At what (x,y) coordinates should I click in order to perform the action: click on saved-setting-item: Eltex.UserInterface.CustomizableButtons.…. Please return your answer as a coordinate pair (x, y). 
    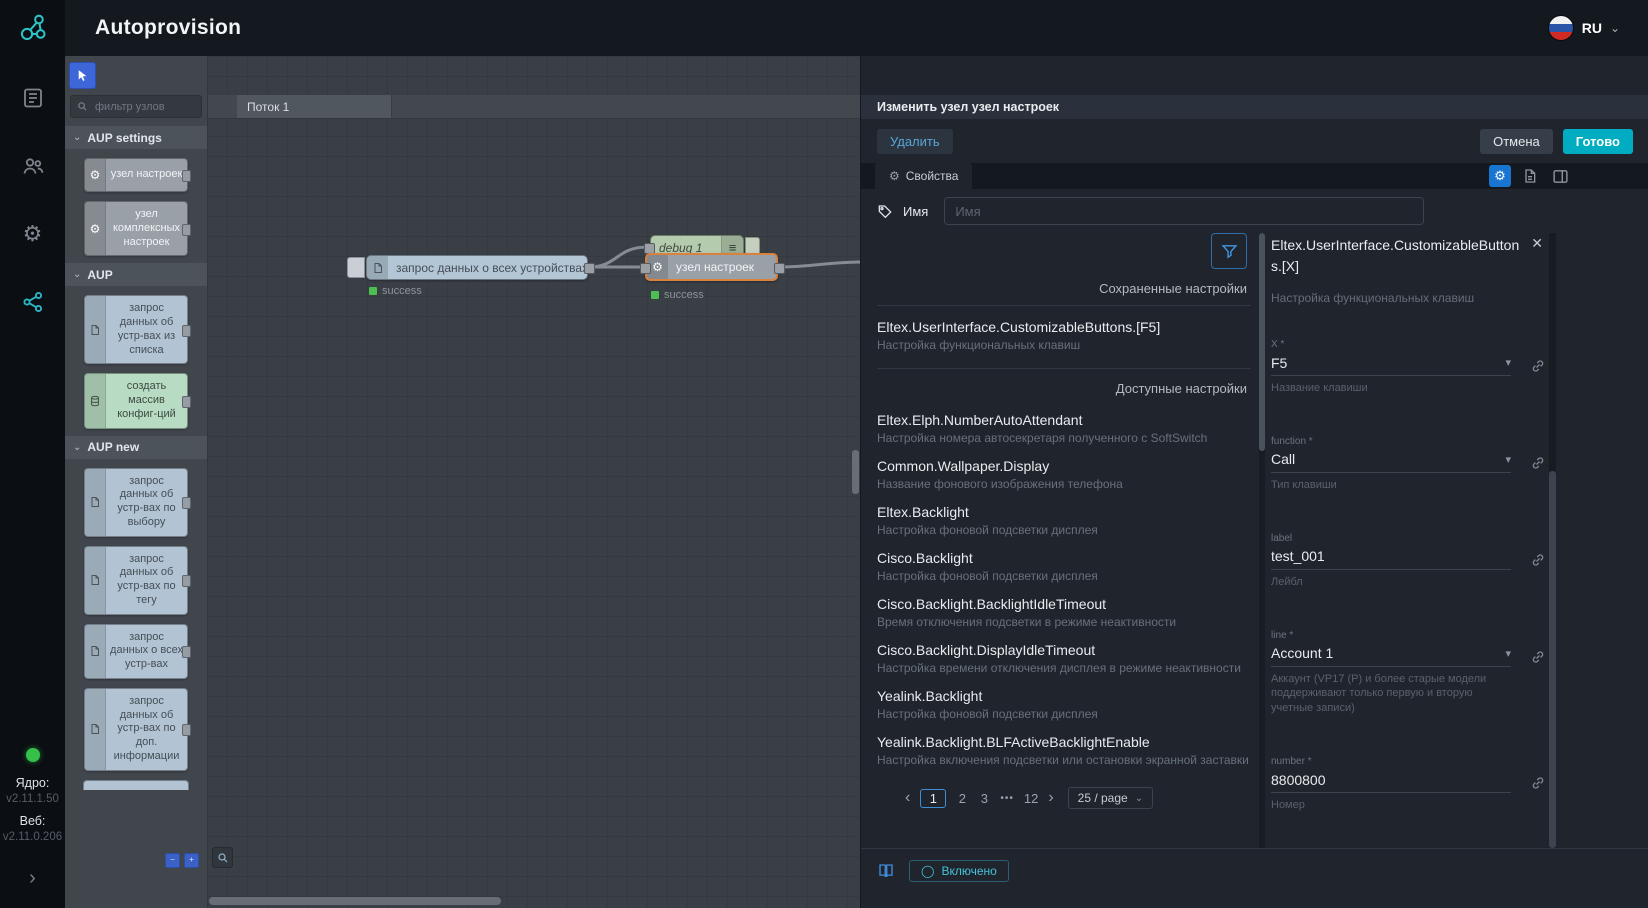
    Looking at the image, I should click on (1068, 335).